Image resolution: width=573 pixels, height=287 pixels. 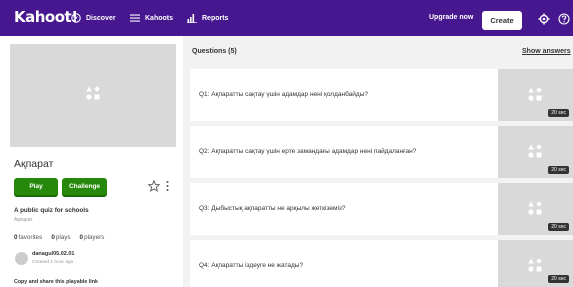 I want to click on questions-heading: Questions (5), so click(x=214, y=51).